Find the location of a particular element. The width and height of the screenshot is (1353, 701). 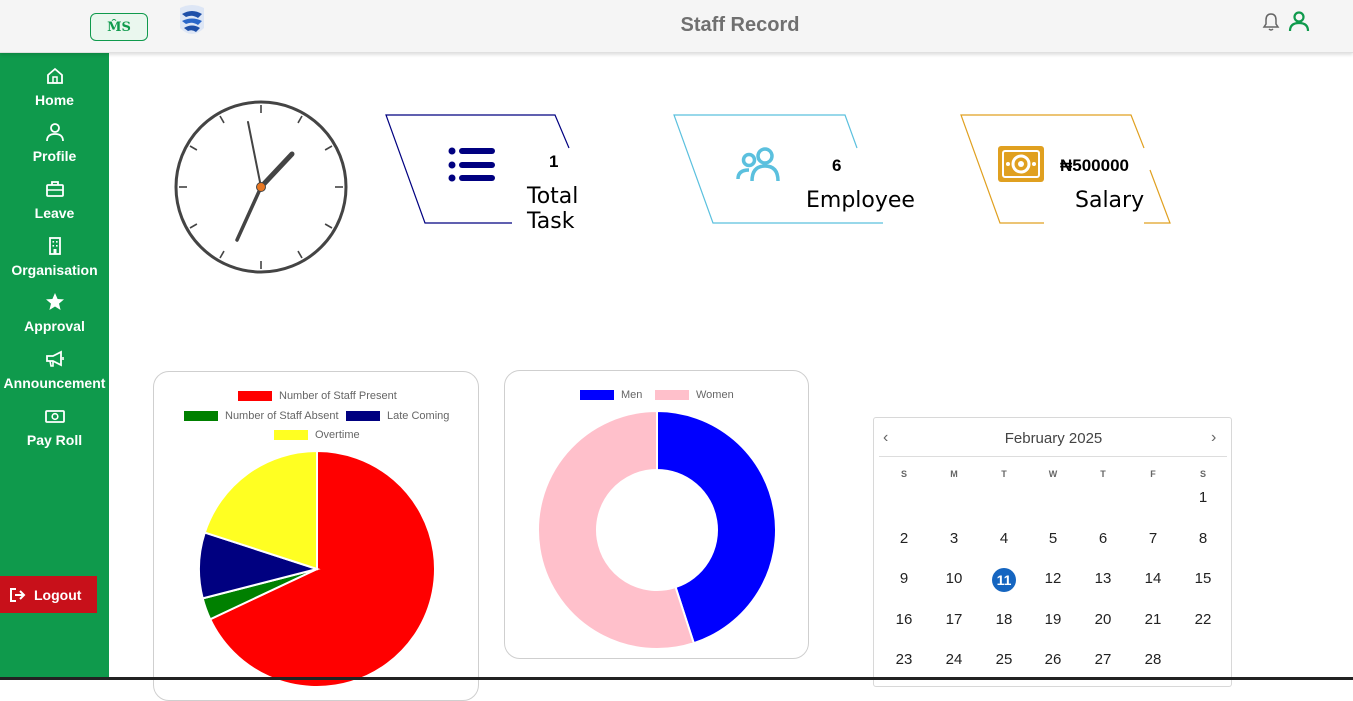

calendar-day: 23 is located at coordinates (904, 660).